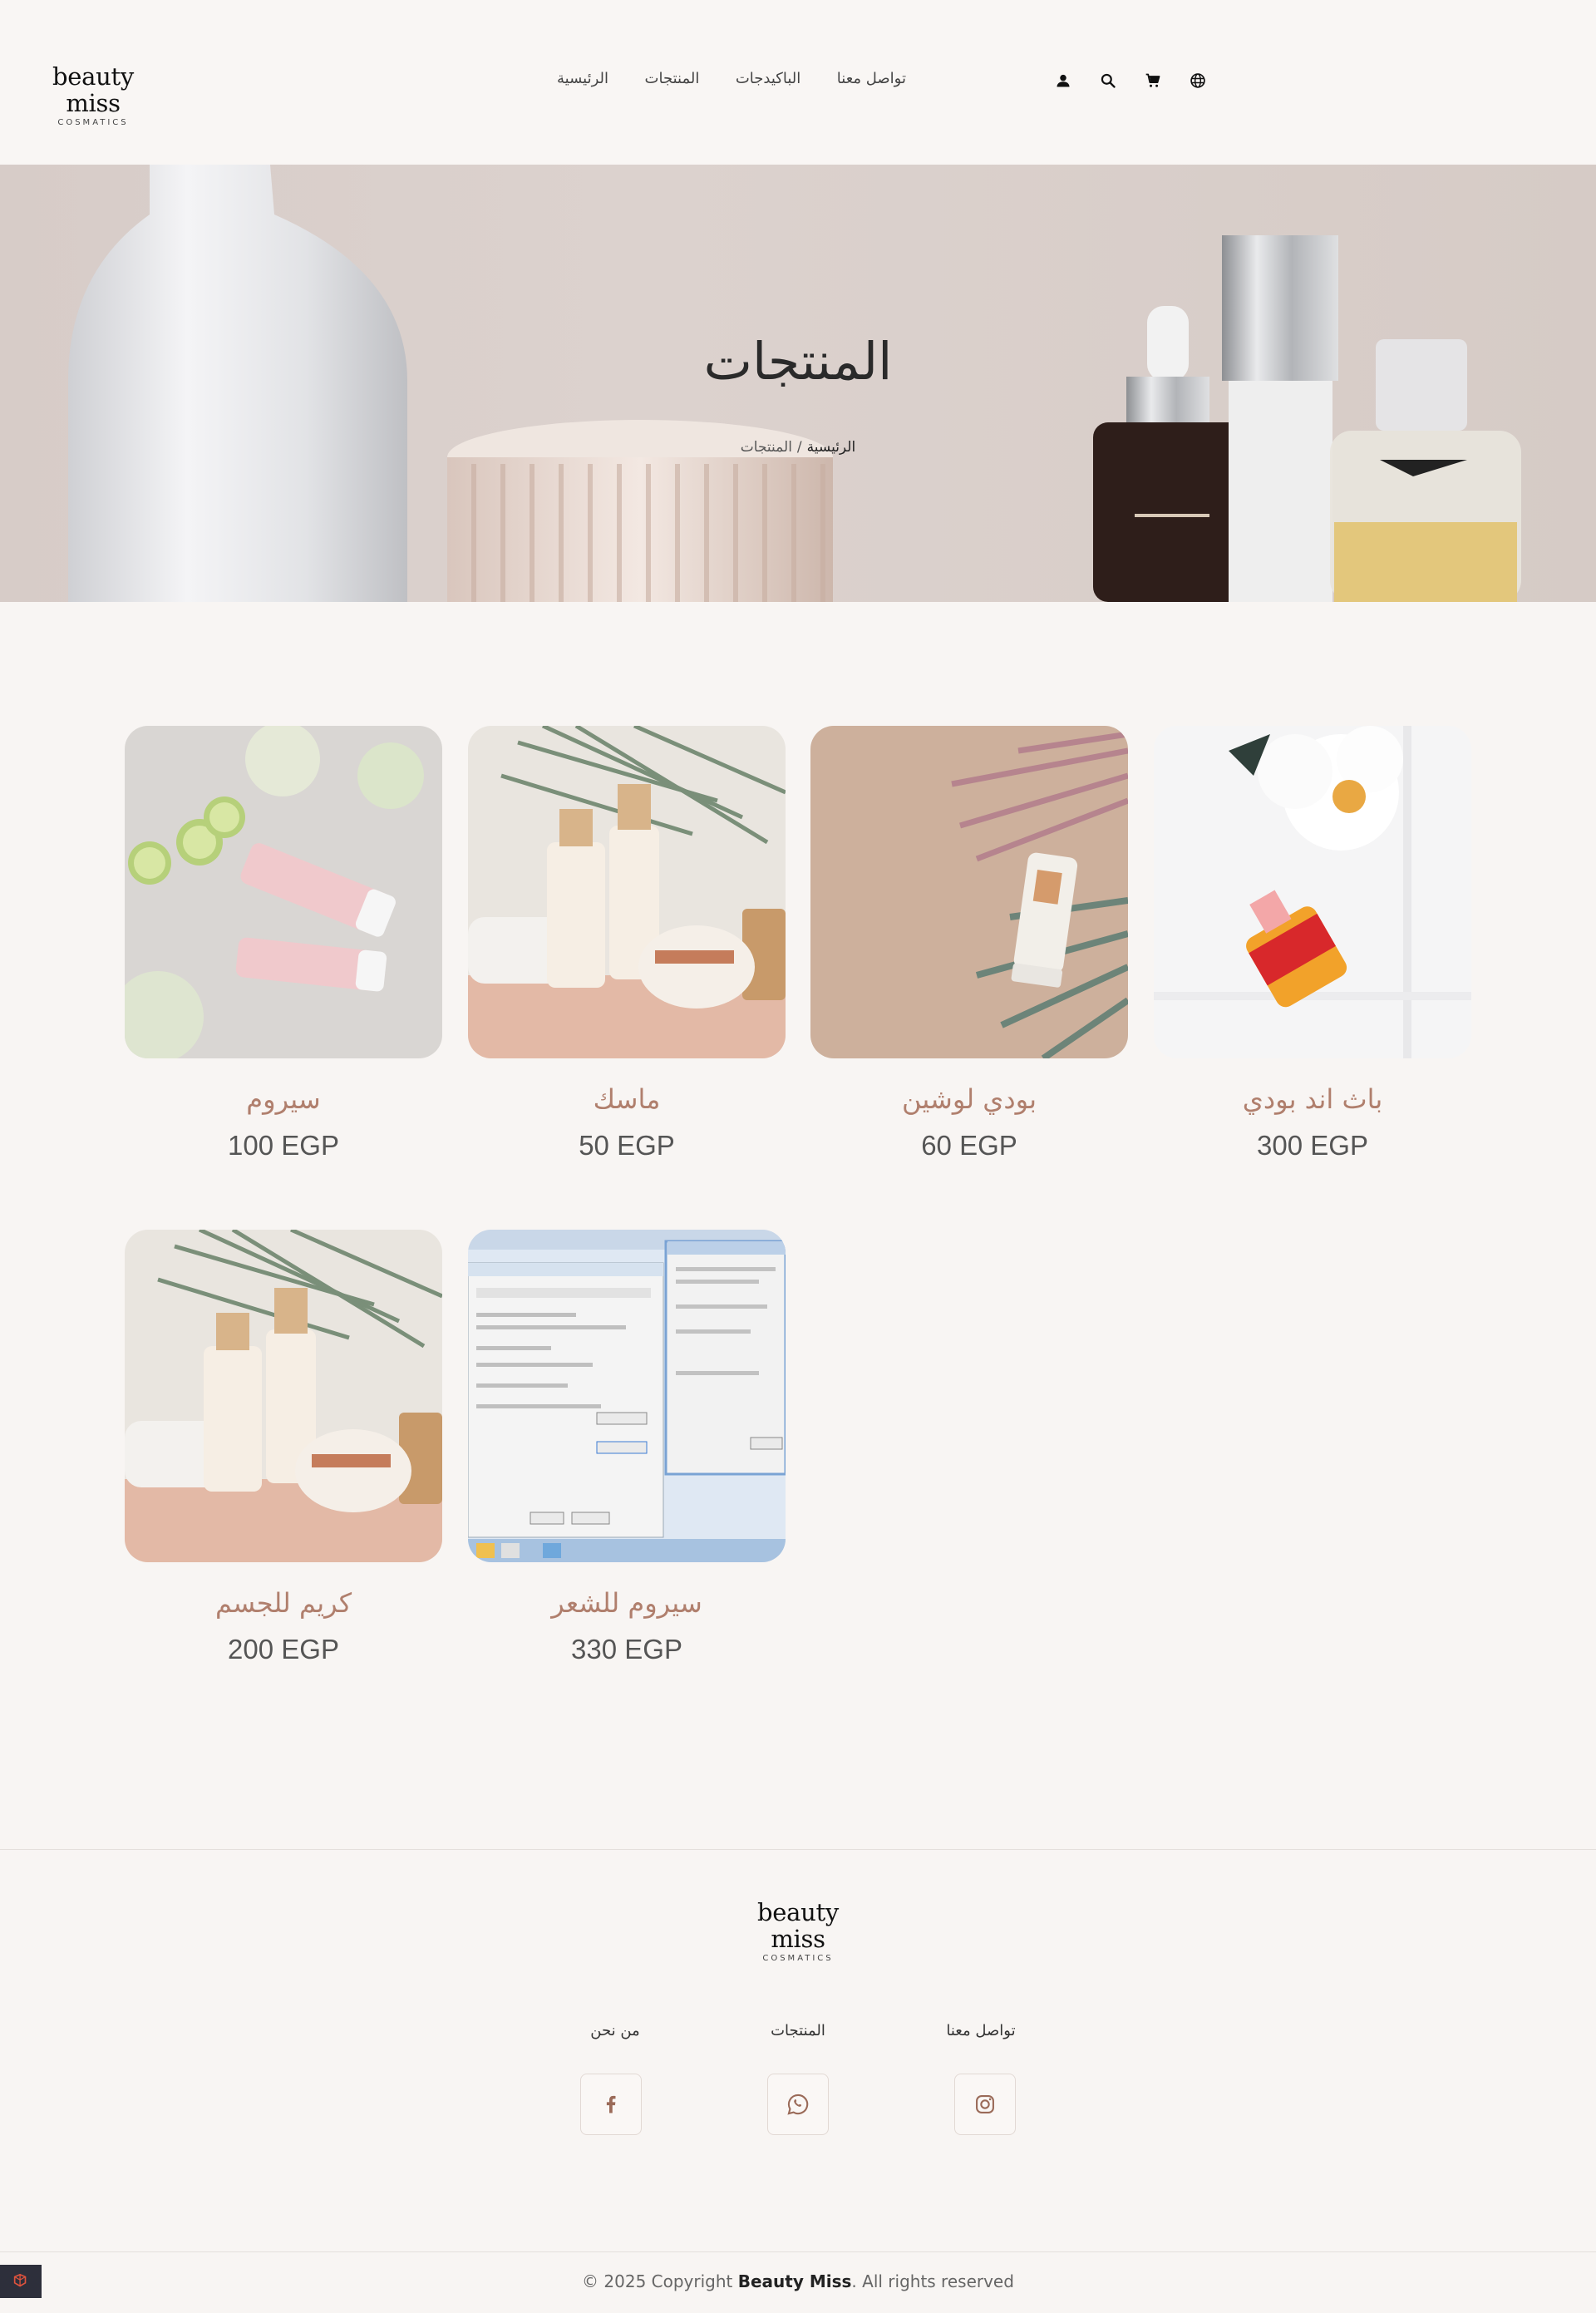 The width and height of the screenshot is (1596, 2313). I want to click on product-name: سيروم, so click(283, 1099).